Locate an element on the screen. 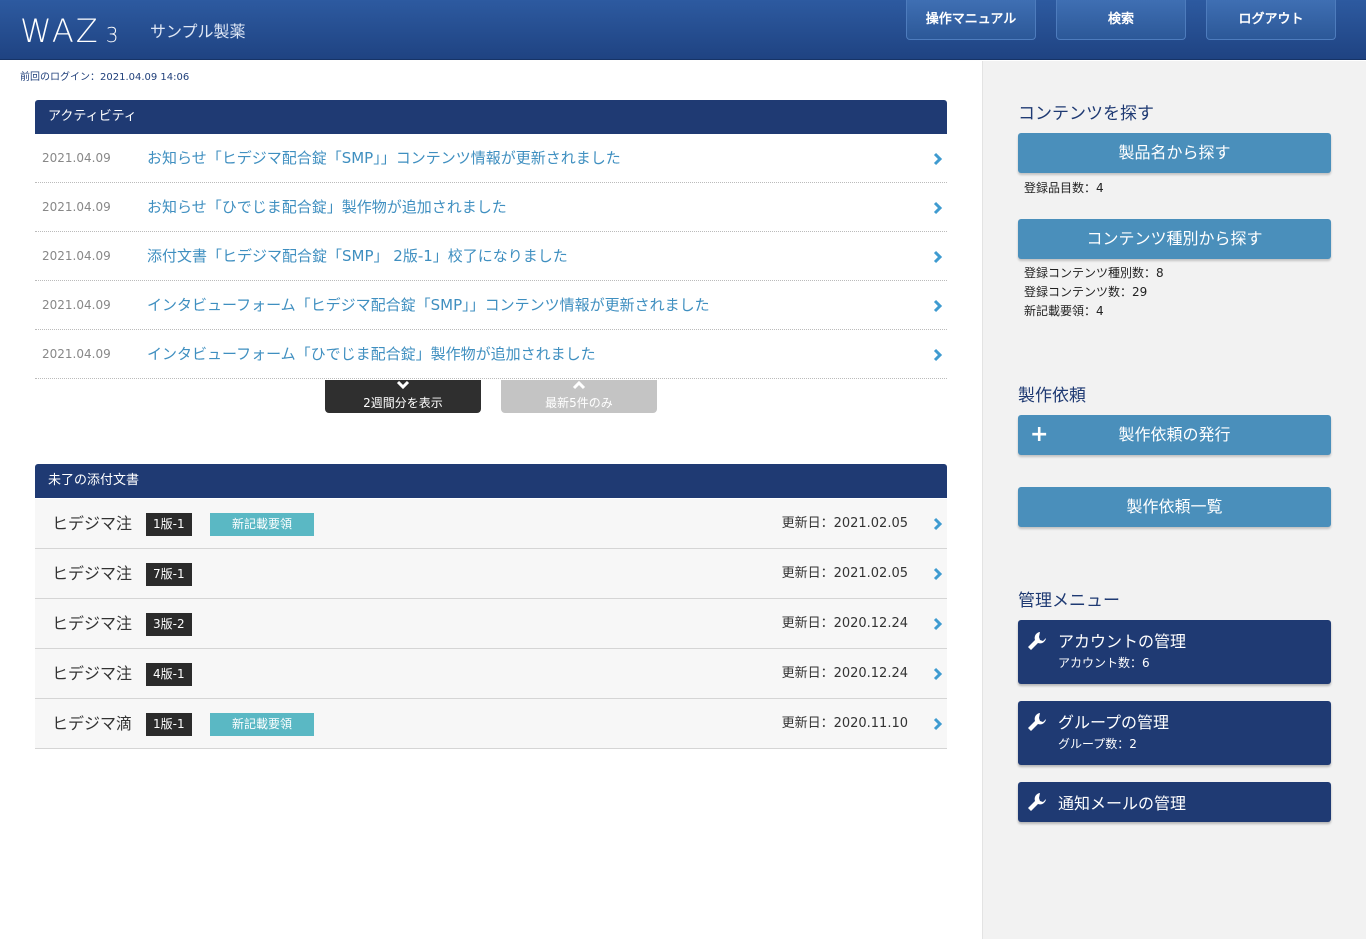 This screenshot has height=939, width=1366. group-admin-button: グループの管理 グループ数：2 is located at coordinates (1174, 733).